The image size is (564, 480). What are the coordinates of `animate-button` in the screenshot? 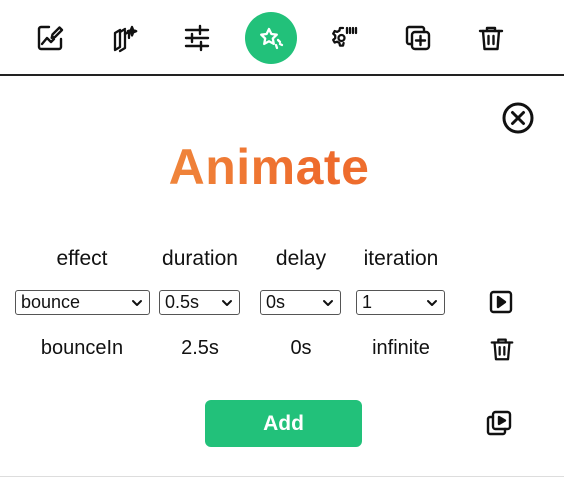 It's located at (271, 38).